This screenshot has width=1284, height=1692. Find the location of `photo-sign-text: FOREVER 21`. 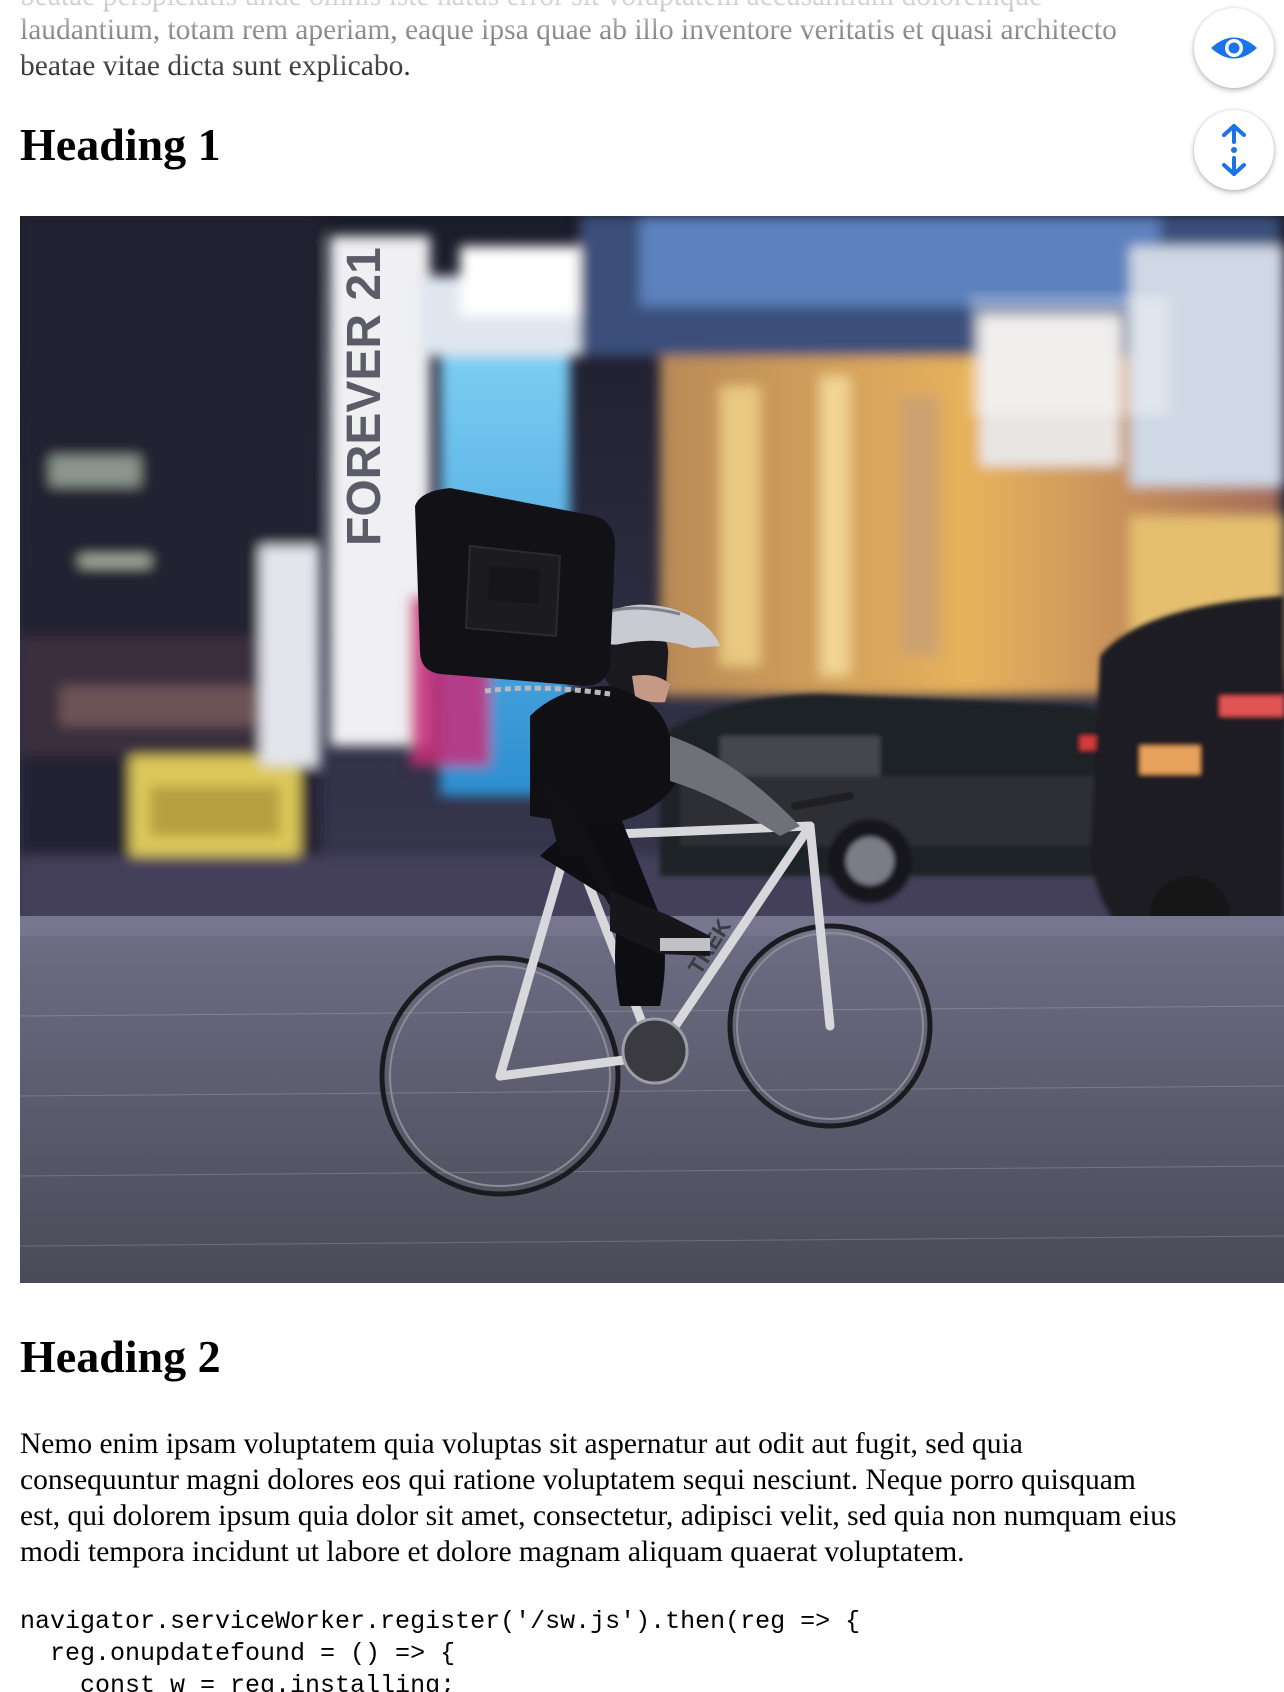

photo-sign-text: FOREVER 21 is located at coordinates (364, 396).